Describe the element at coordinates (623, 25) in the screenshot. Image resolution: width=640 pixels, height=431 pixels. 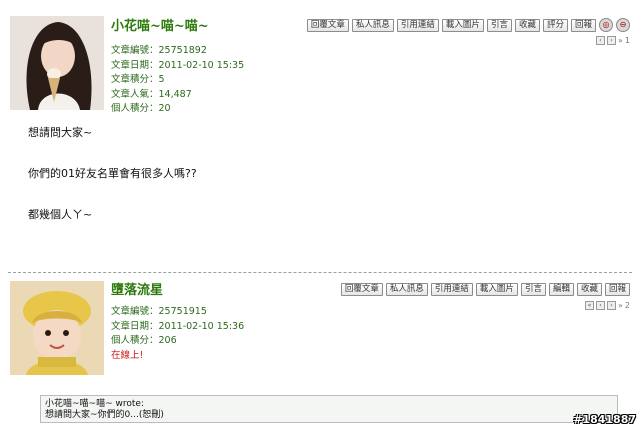
I see `delete-icon: ⊖` at that location.